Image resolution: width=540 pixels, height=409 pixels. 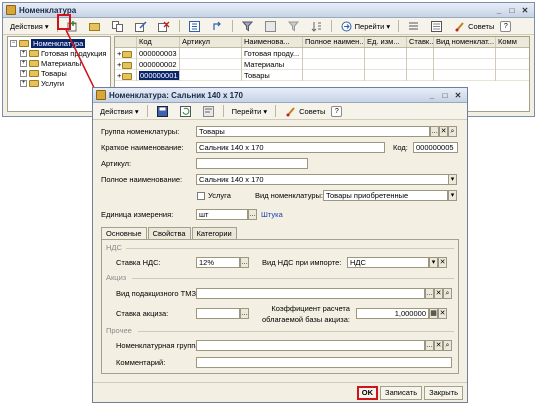 I want to click on group-field: Товары, so click(x=313, y=131).